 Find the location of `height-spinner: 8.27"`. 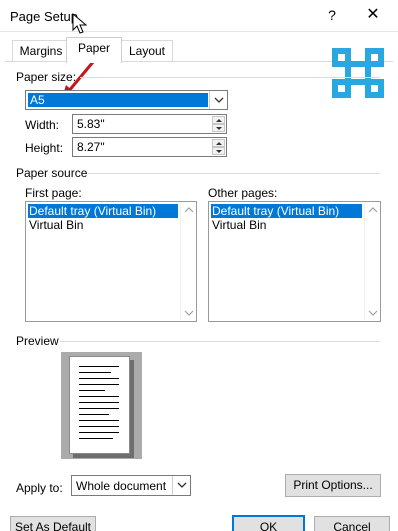

height-spinner: 8.27" is located at coordinates (149, 147).